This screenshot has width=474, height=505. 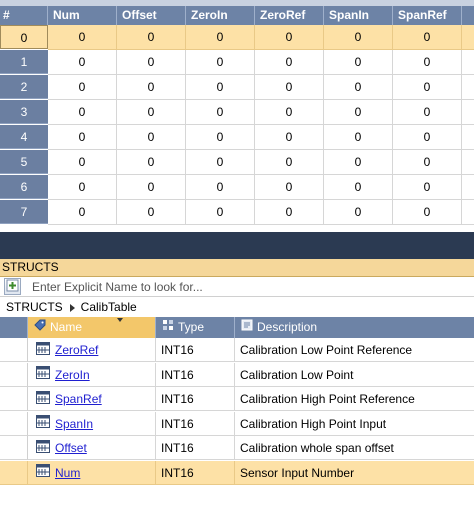 What do you see at coordinates (24, 62) in the screenshot?
I see `row-header: 1` at bounding box center [24, 62].